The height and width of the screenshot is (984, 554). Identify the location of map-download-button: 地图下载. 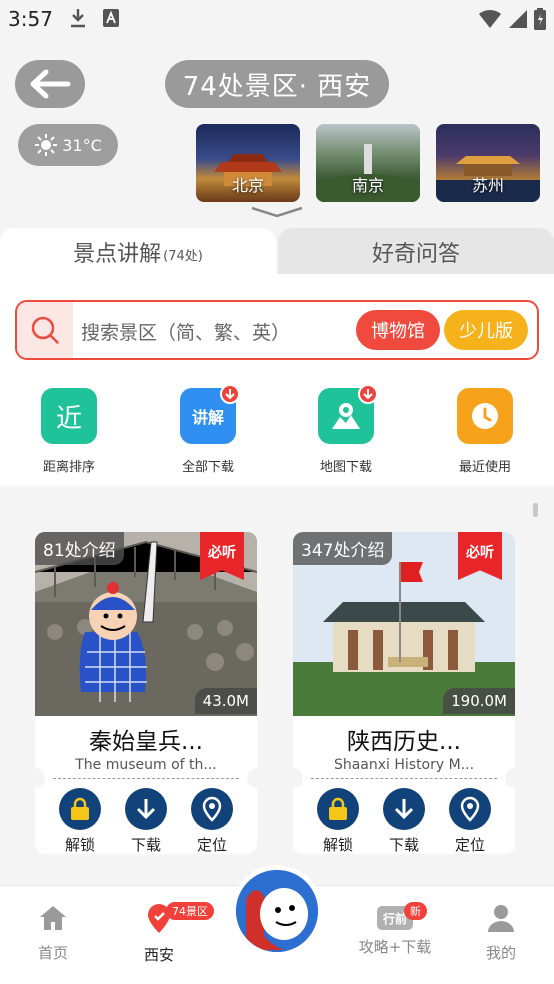
(346, 429).